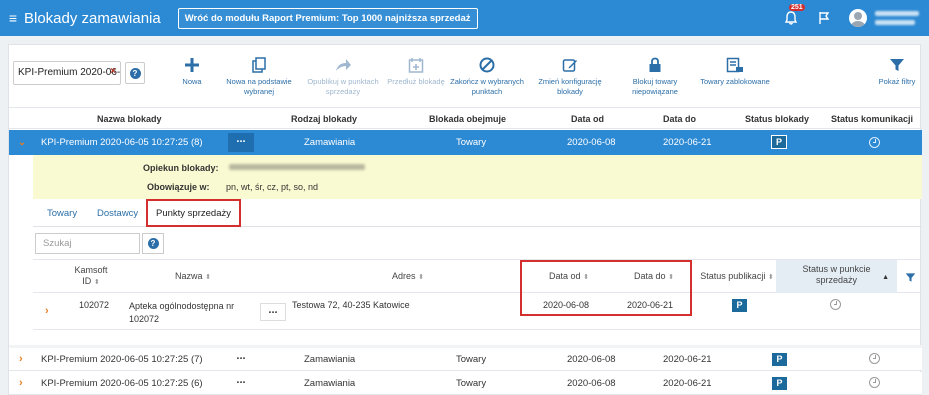 The image size is (929, 395). What do you see at coordinates (898, 18) in the screenshot?
I see `user-name-redacted` at bounding box center [898, 18].